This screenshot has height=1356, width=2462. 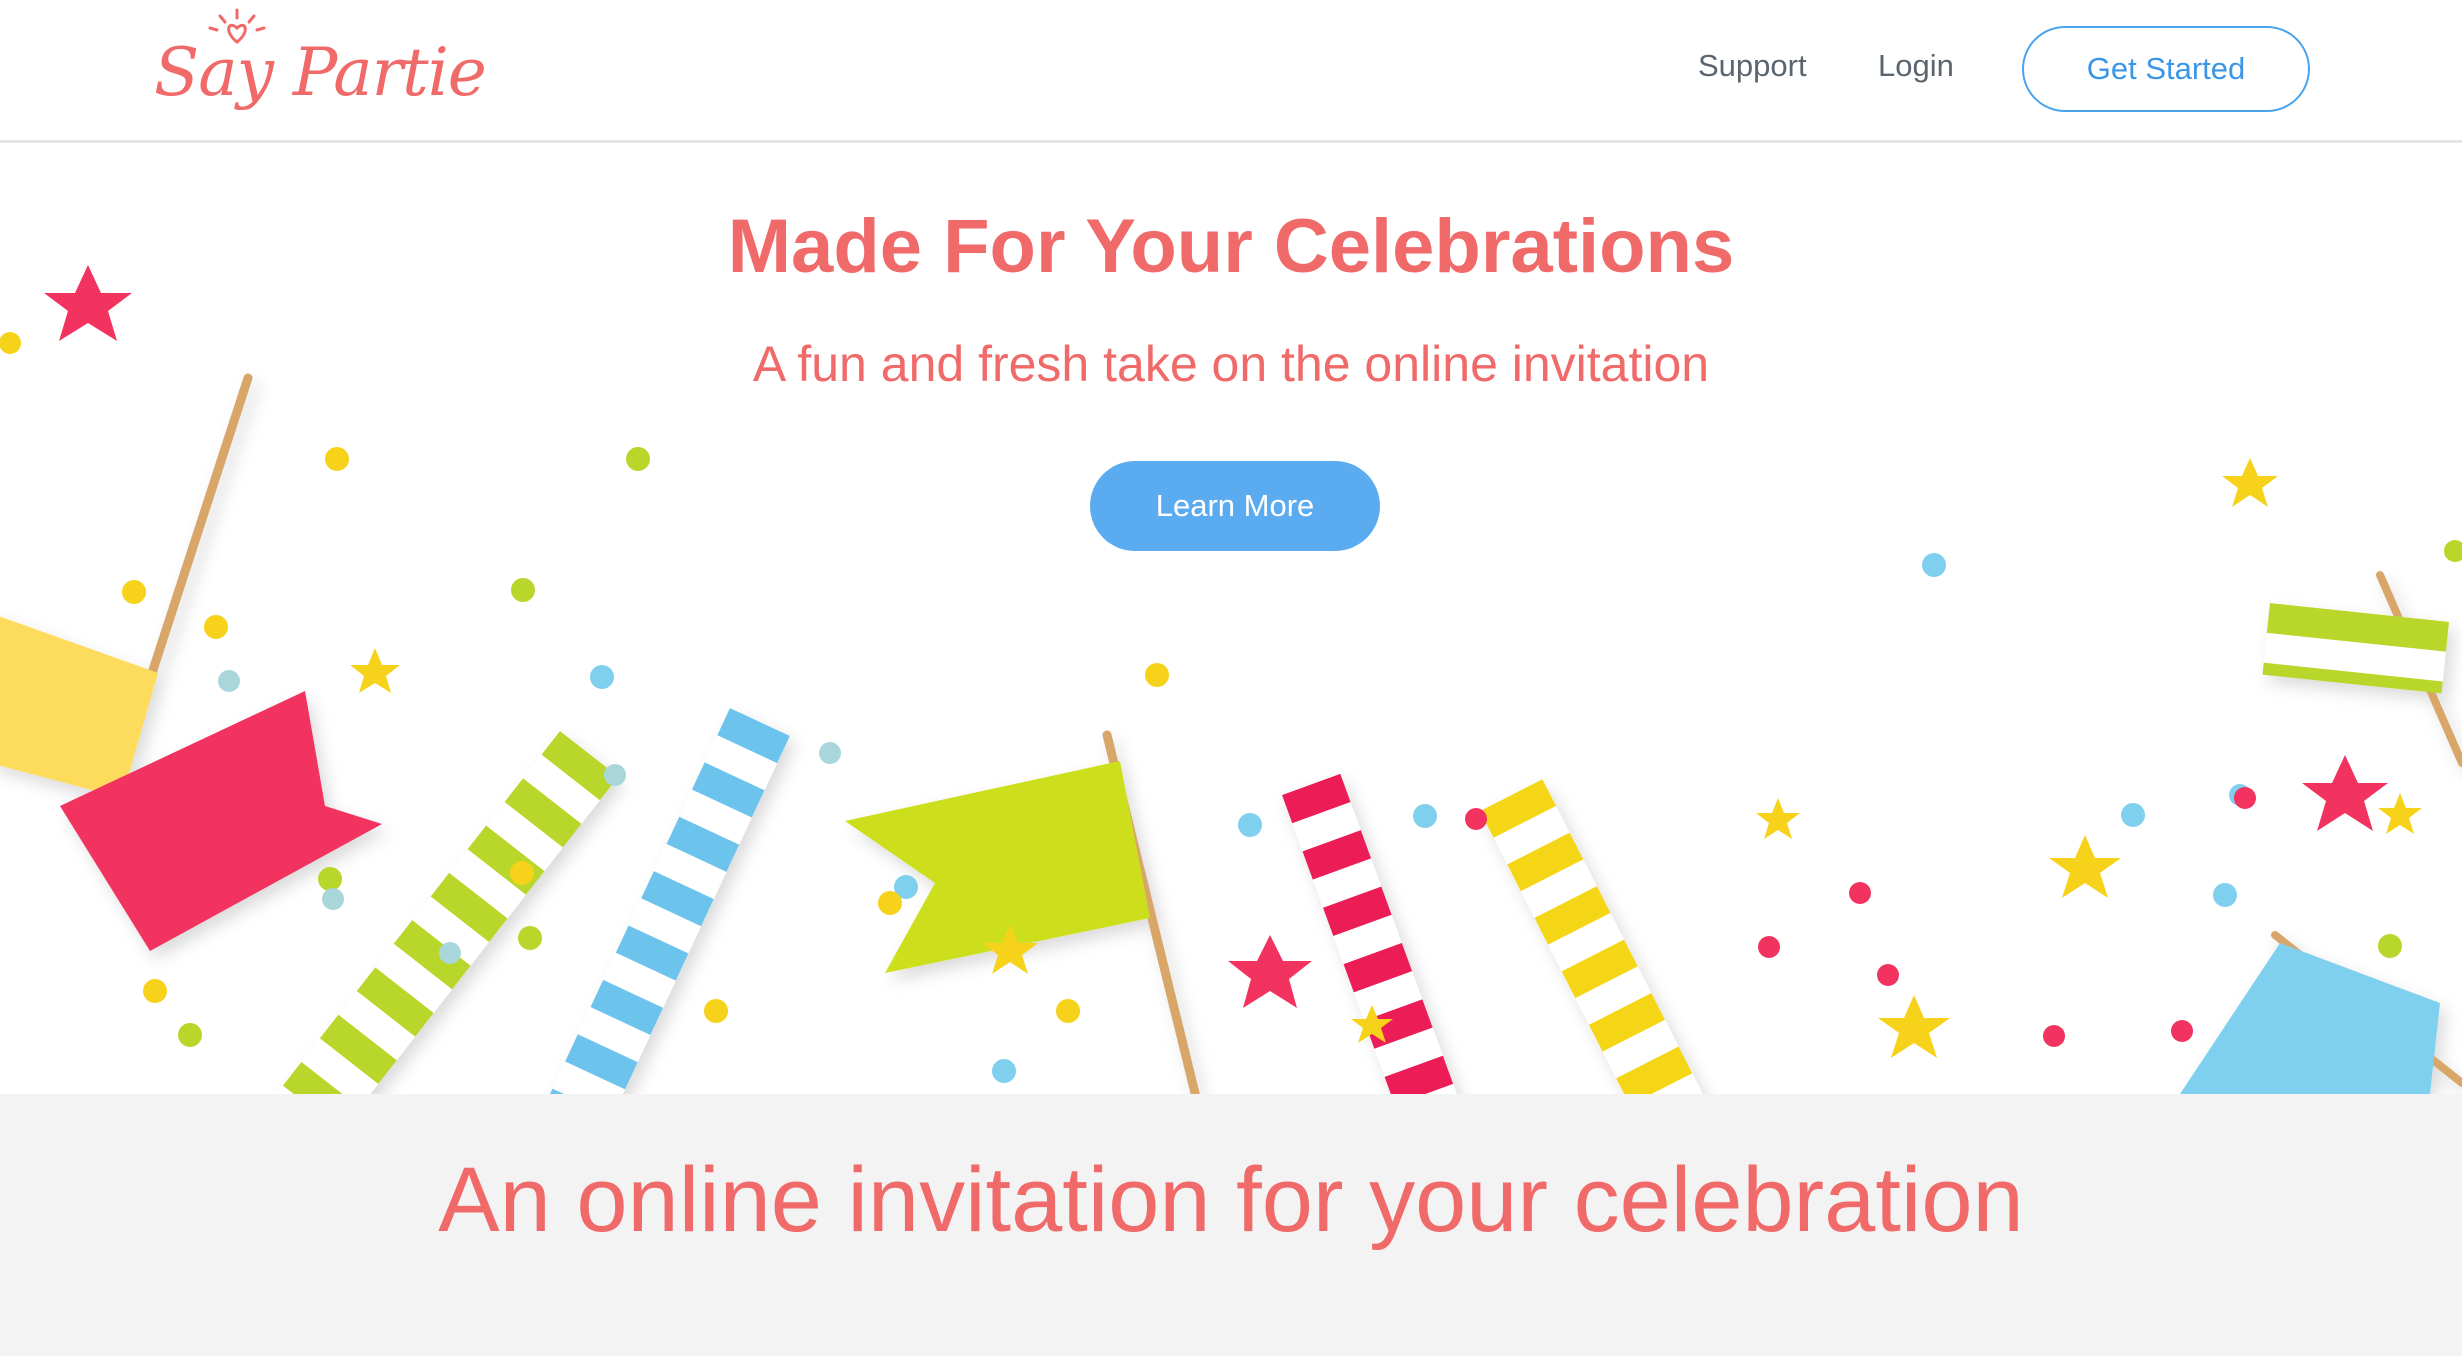 What do you see at coordinates (1916, 66) in the screenshot?
I see `nav-login-link: Login` at bounding box center [1916, 66].